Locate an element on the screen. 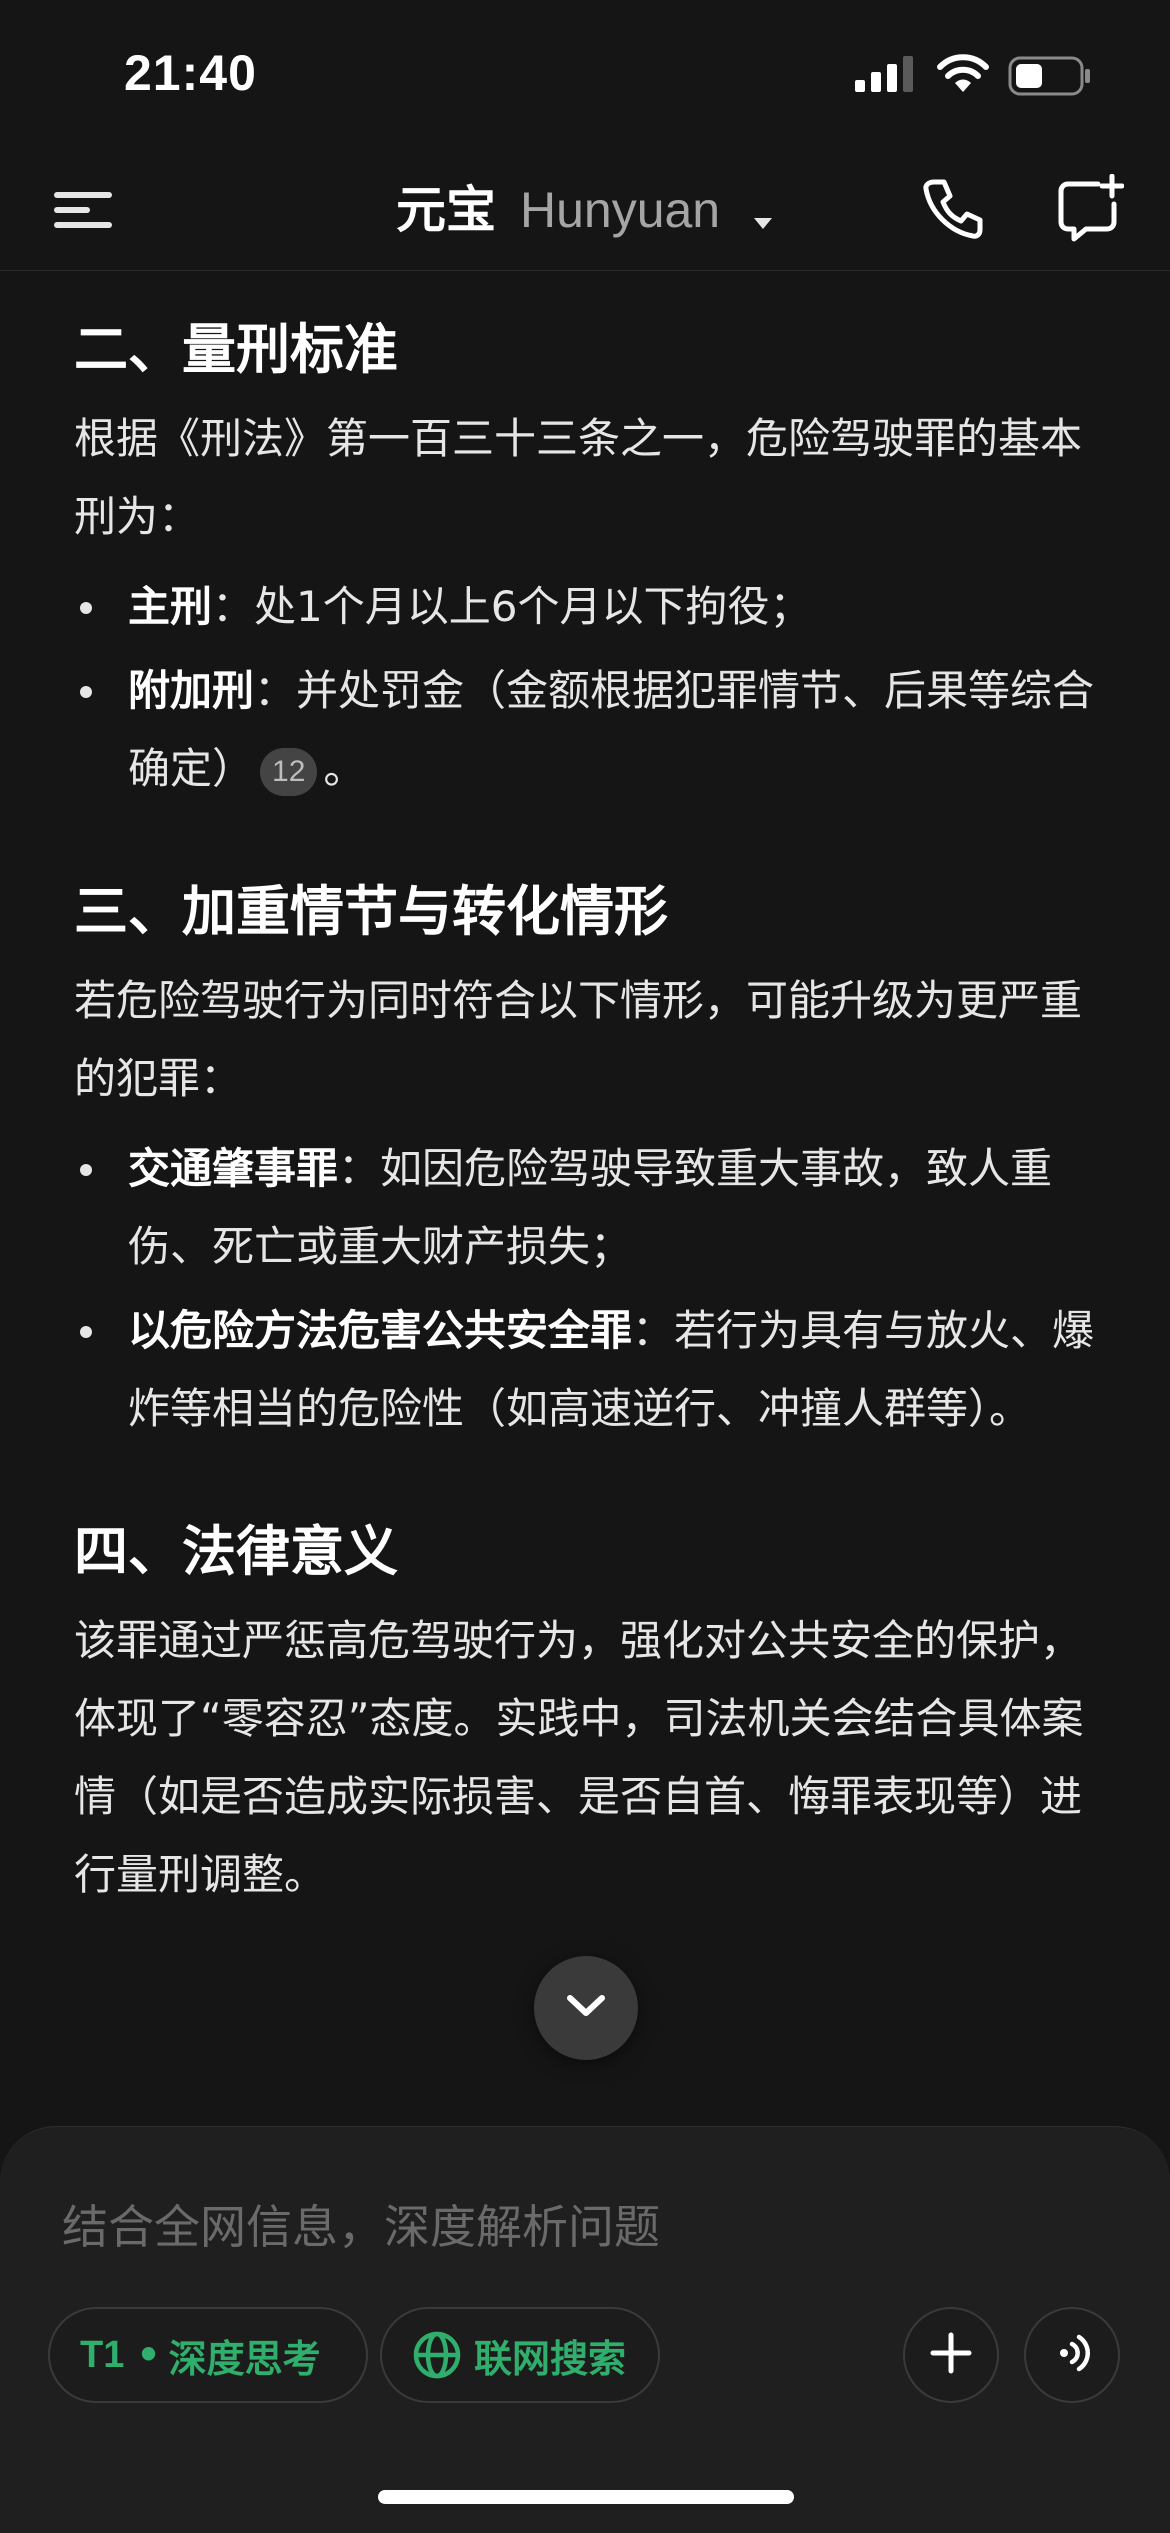 The height and width of the screenshot is (2533, 1170). phone-icon is located at coordinates (953, 209).